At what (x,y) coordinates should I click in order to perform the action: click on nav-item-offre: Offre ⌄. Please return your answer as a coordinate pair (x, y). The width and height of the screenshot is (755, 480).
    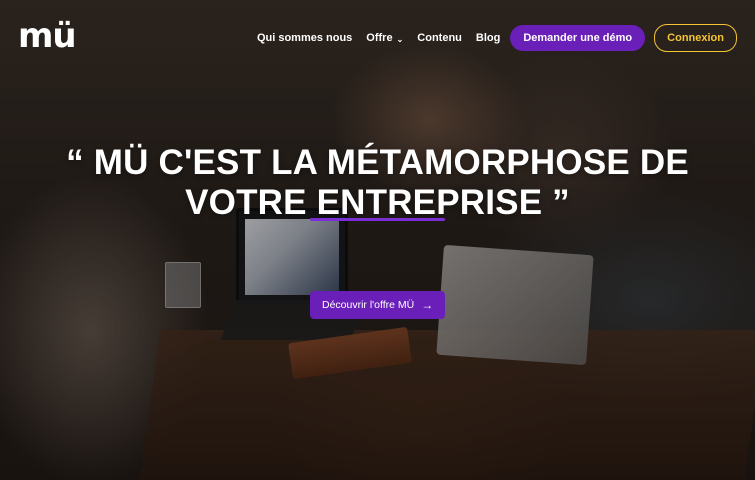
    Looking at the image, I should click on (384, 38).